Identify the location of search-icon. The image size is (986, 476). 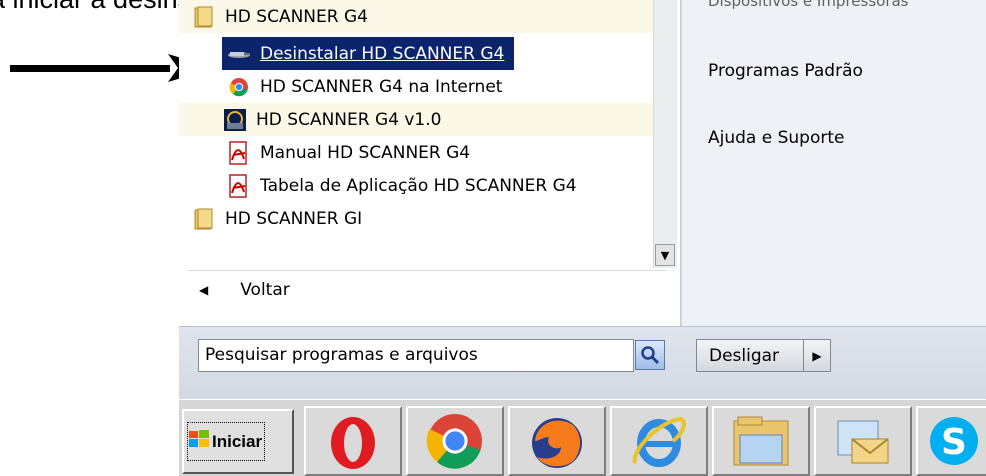
(650, 355).